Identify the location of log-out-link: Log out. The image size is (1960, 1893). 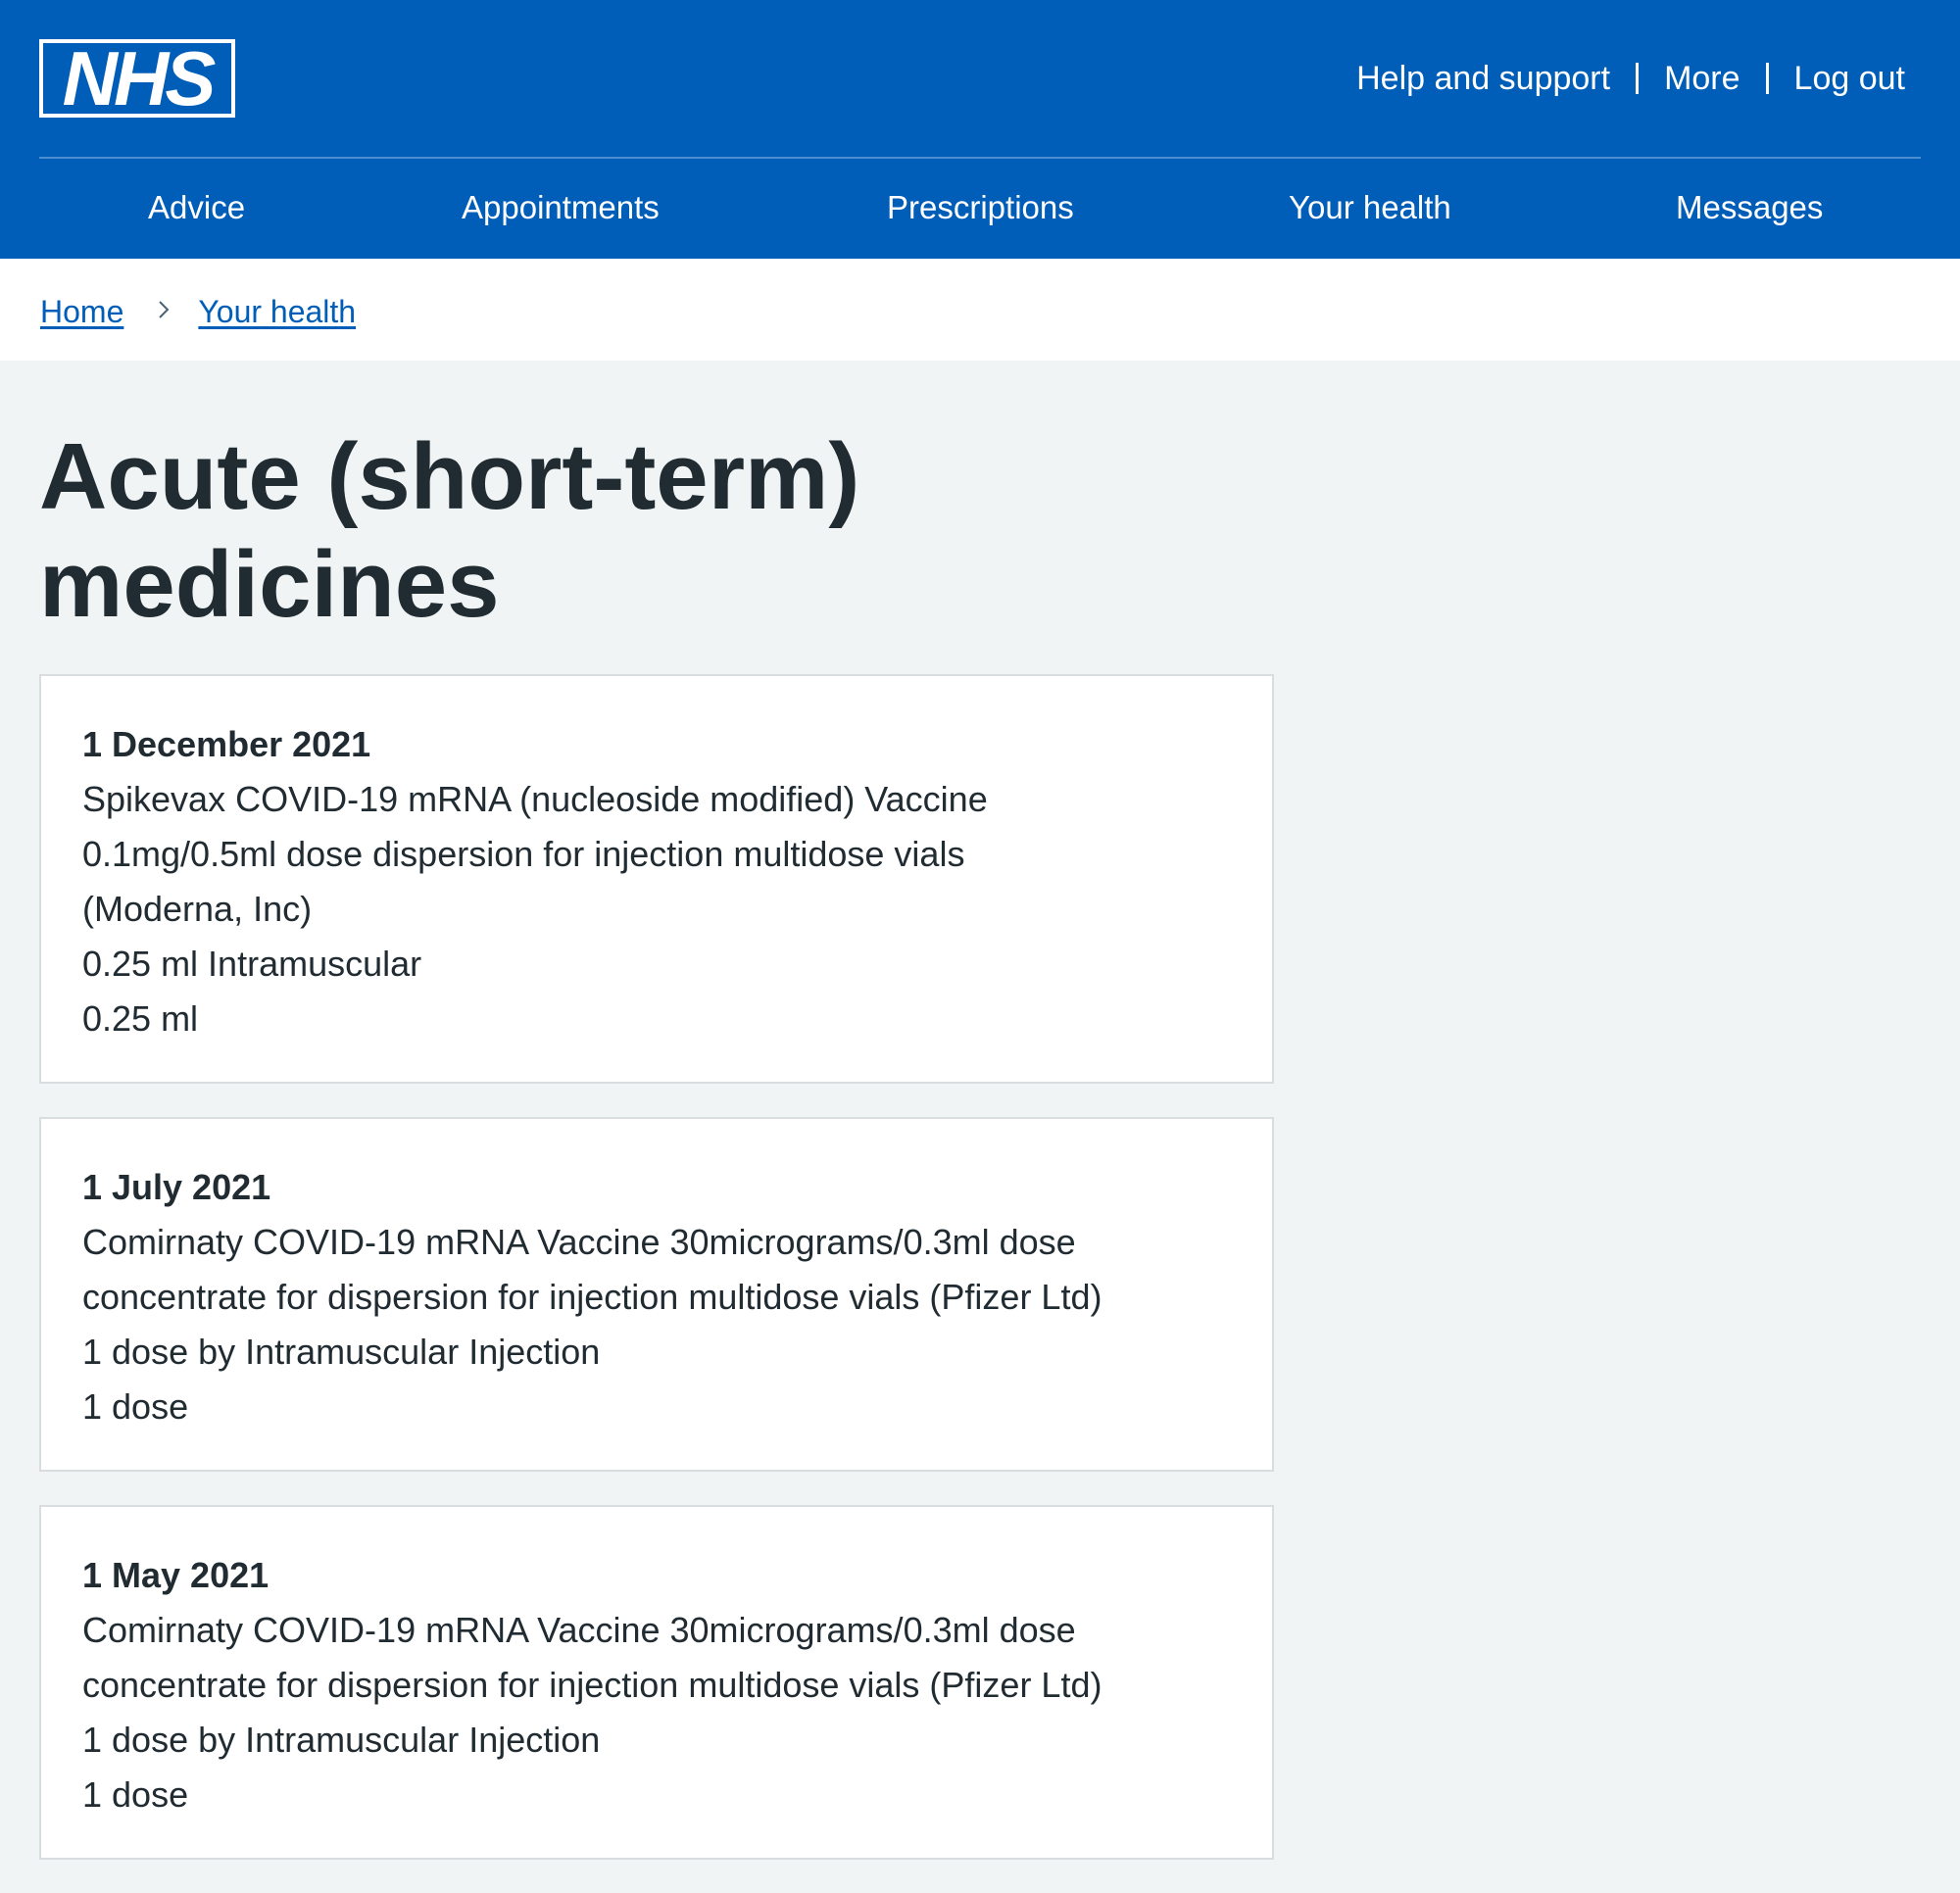
(1849, 79).